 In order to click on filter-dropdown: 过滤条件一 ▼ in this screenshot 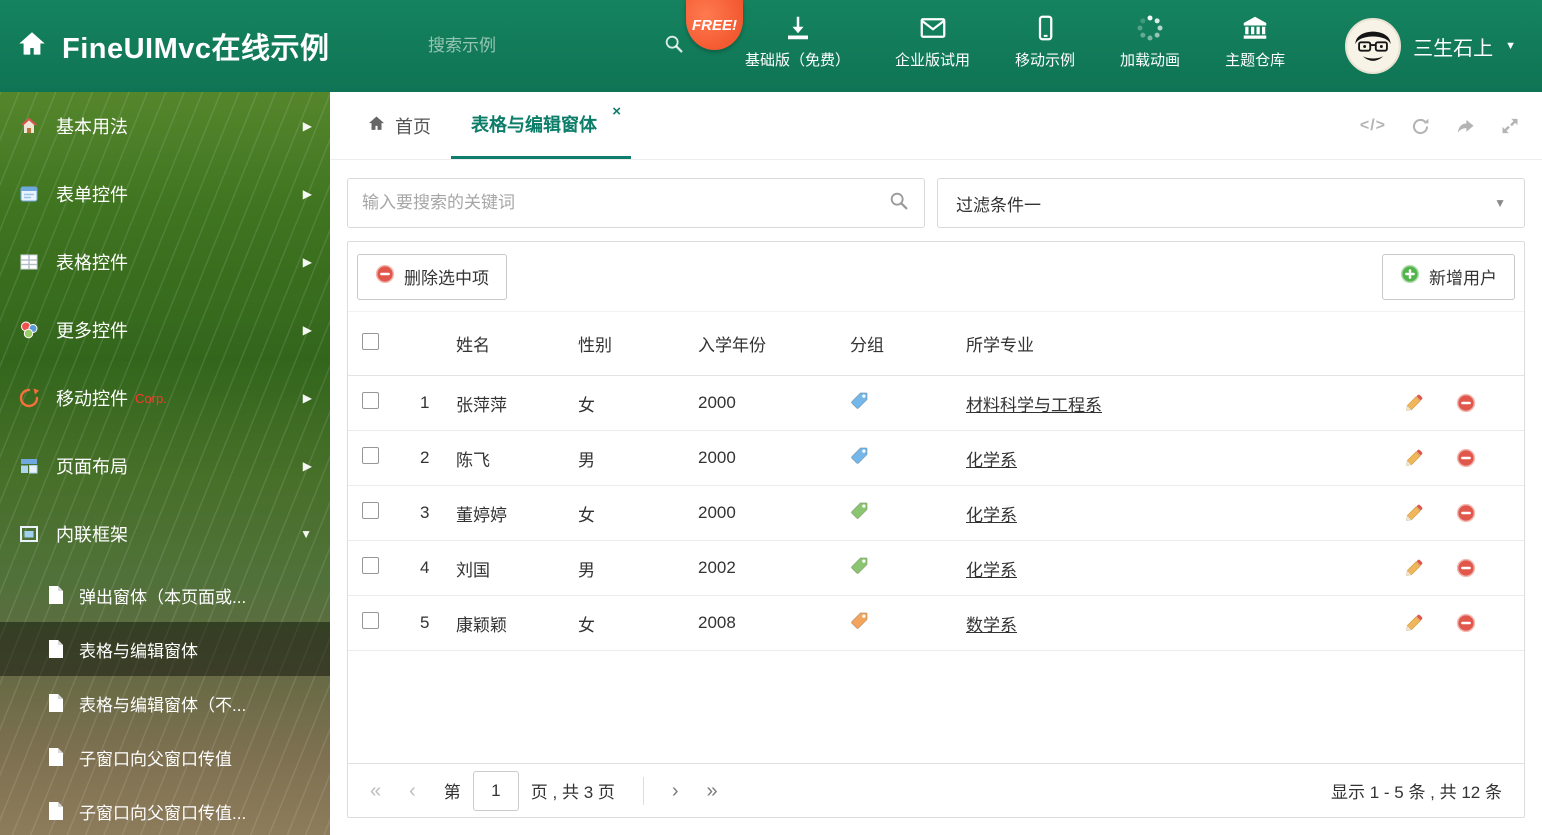, I will do `click(1231, 203)`.